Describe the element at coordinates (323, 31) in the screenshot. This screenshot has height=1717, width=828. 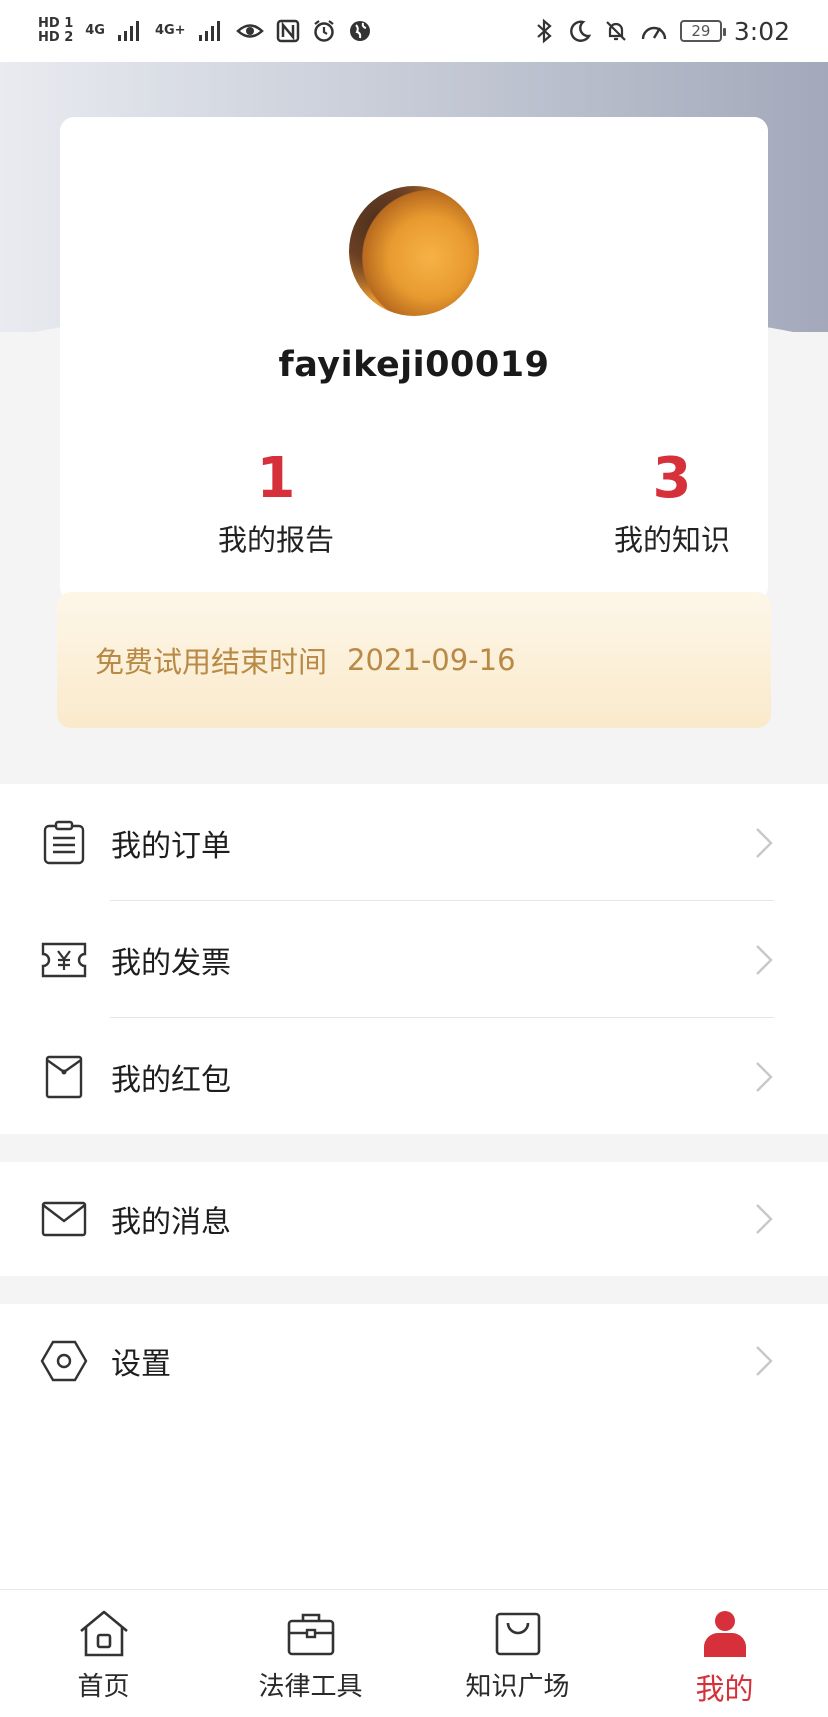
I see `alarm-icon` at that location.